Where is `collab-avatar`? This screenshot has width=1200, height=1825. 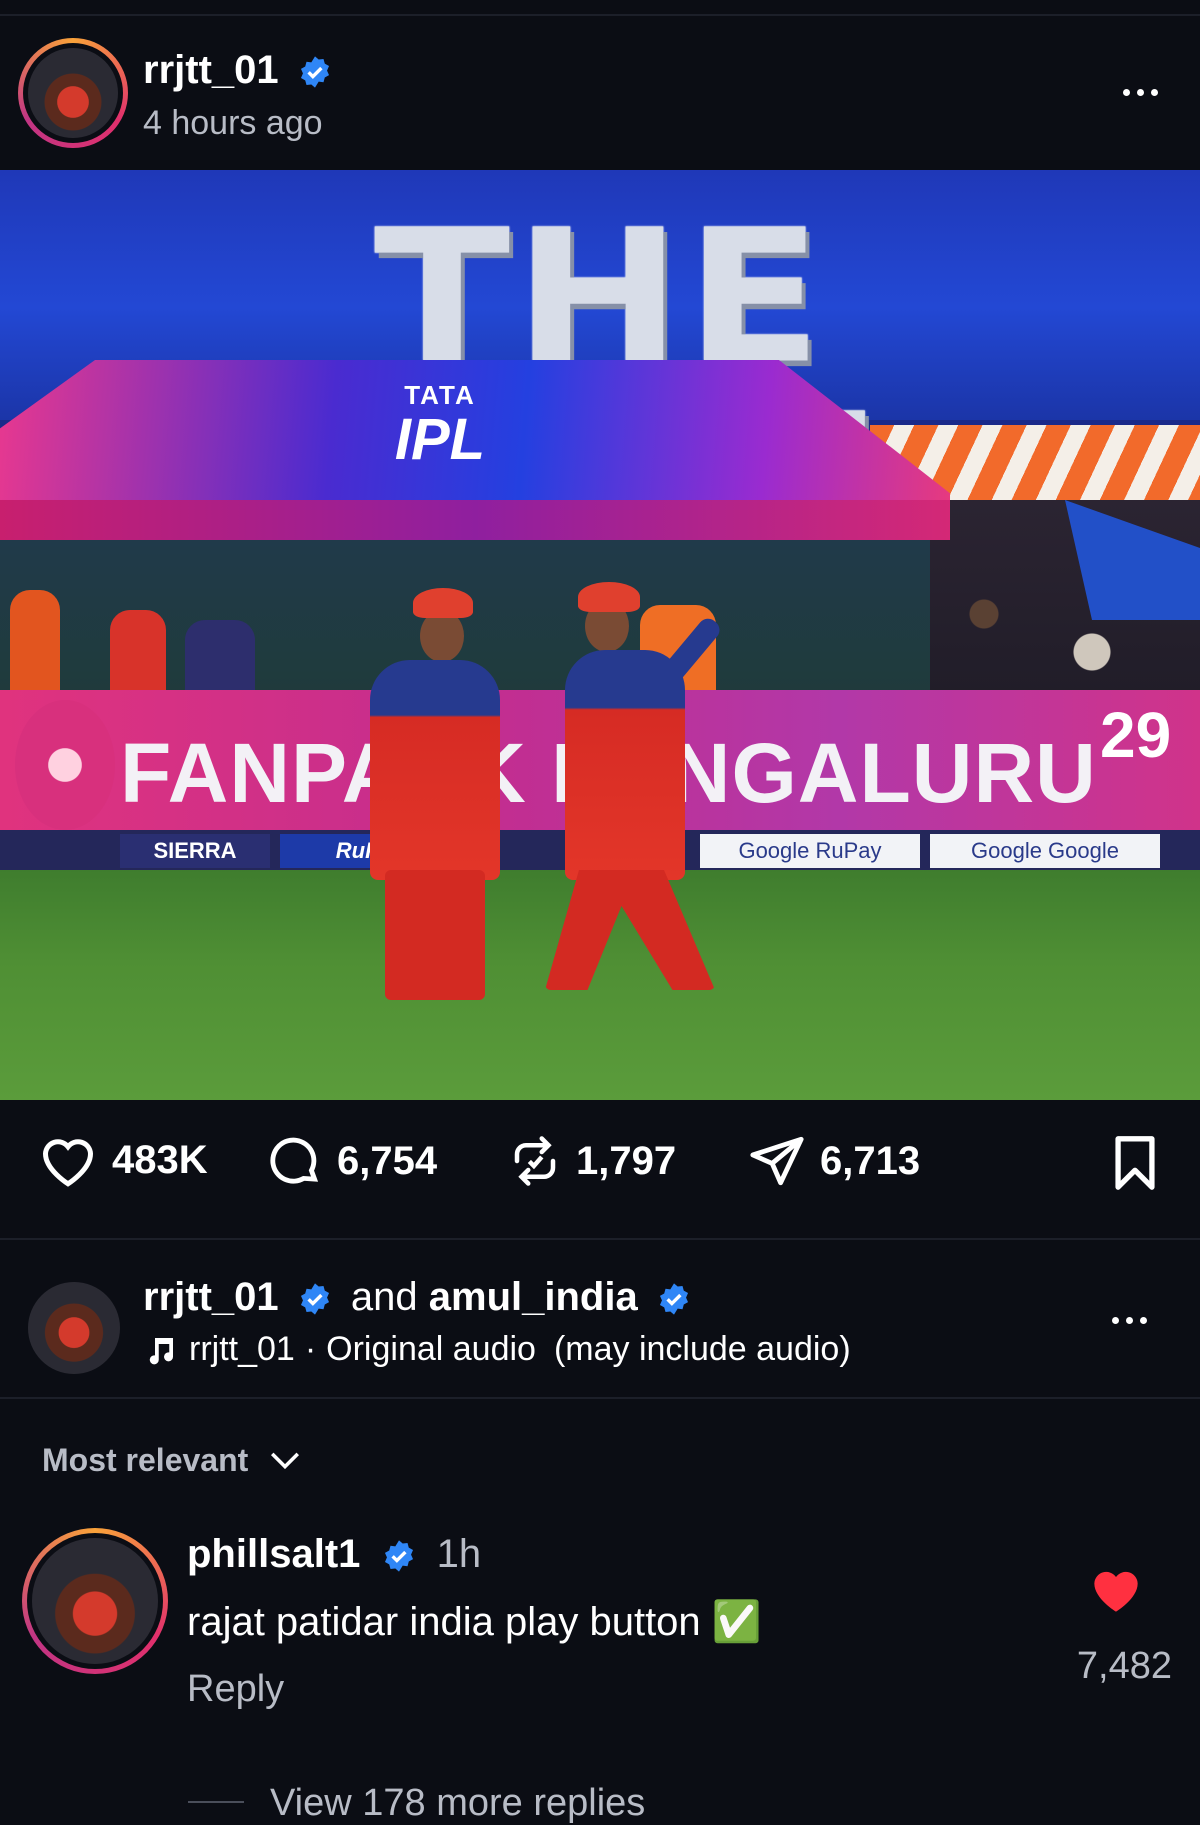
collab-avatar is located at coordinates (74, 1328).